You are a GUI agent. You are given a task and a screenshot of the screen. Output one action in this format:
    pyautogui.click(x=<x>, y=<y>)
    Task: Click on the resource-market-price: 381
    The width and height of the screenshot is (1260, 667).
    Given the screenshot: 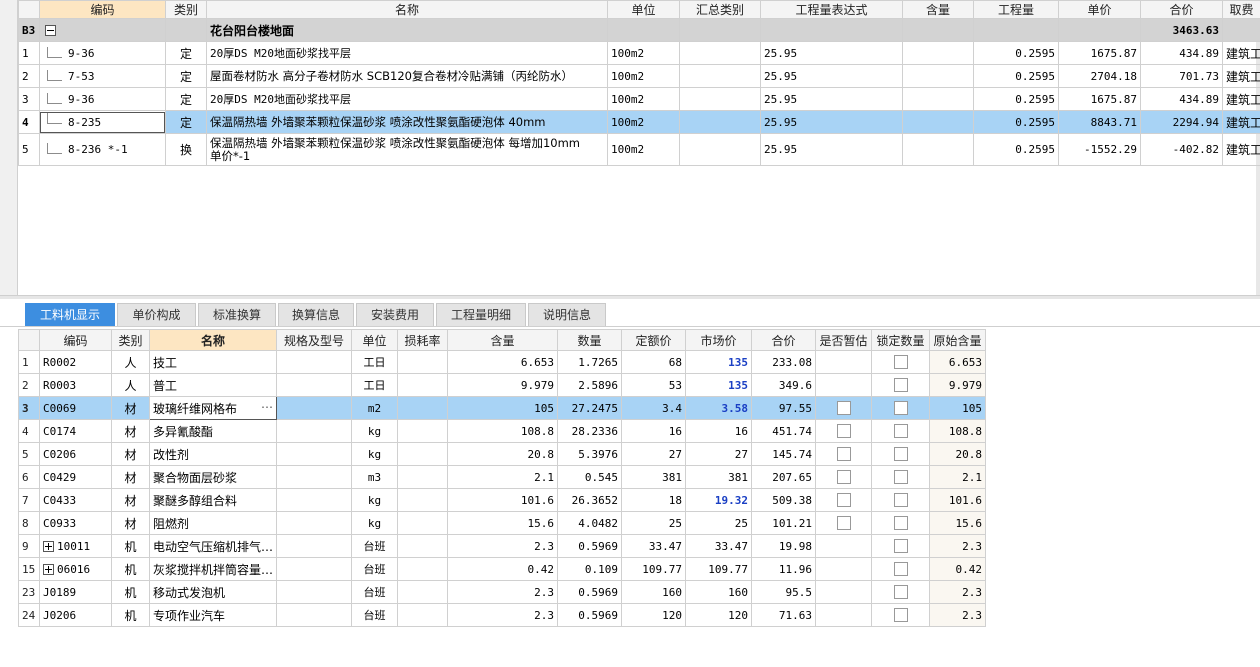 What is the action you would take?
    pyautogui.click(x=719, y=477)
    